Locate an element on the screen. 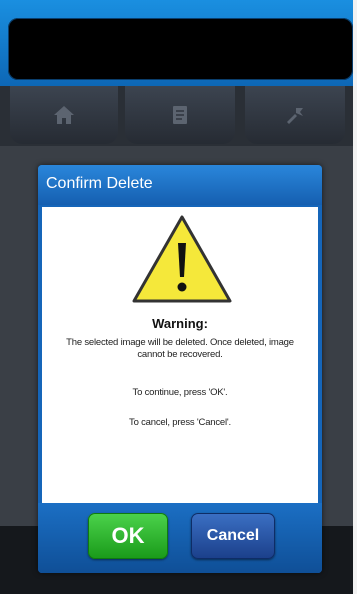  tab-document is located at coordinates (180, 115).